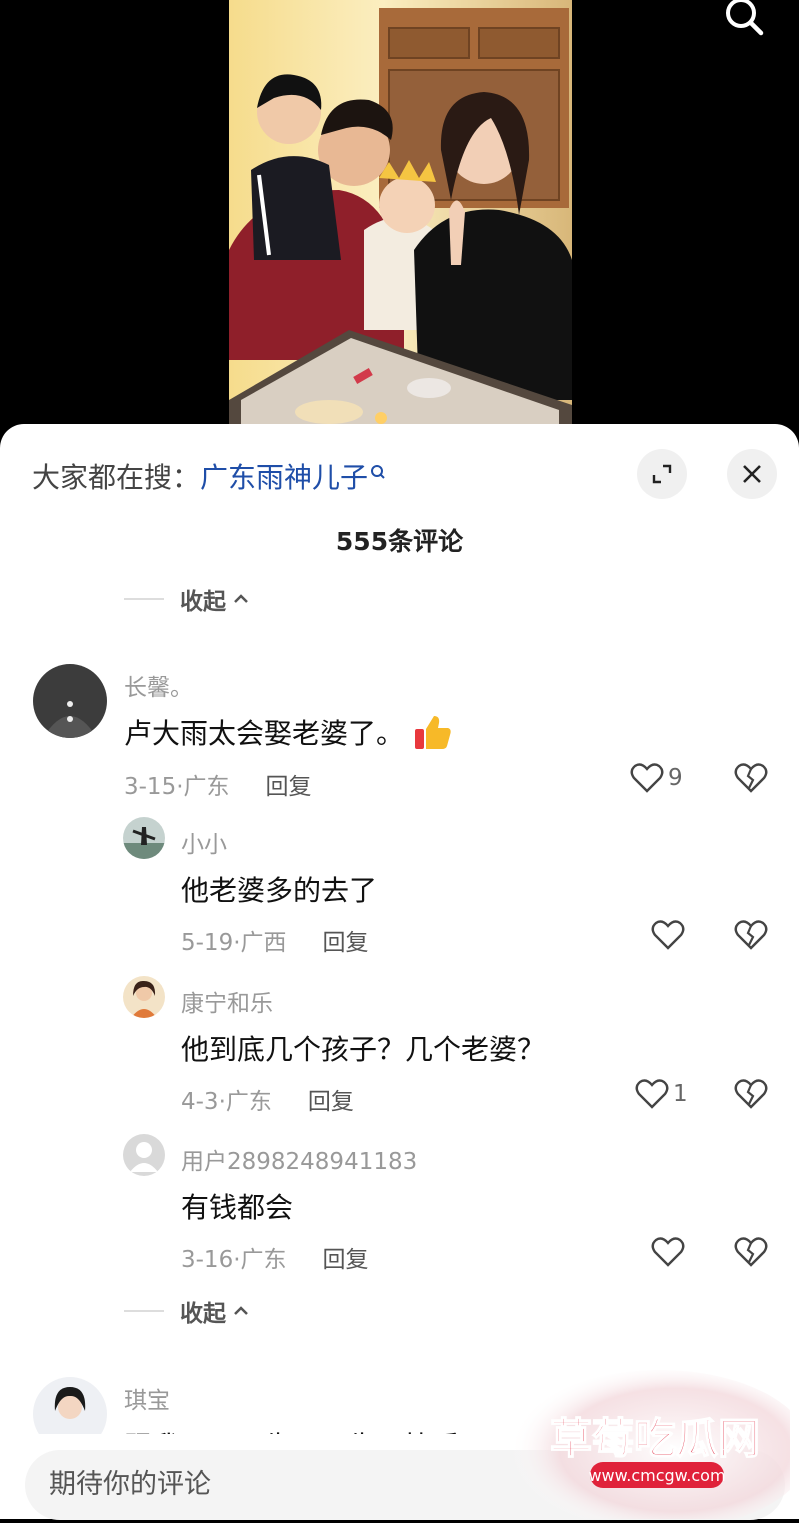  What do you see at coordinates (279, 890) in the screenshot?
I see `comment-text: 他老婆多的去了` at bounding box center [279, 890].